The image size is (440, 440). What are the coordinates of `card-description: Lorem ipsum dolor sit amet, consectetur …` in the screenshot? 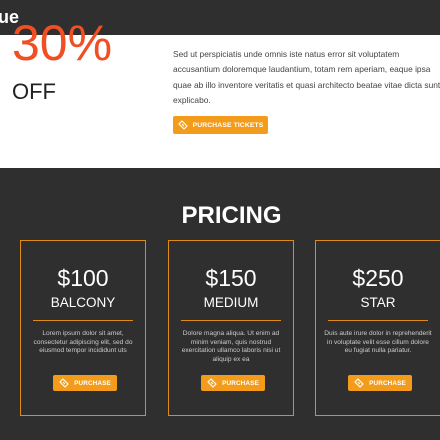 It's located at (83, 342).